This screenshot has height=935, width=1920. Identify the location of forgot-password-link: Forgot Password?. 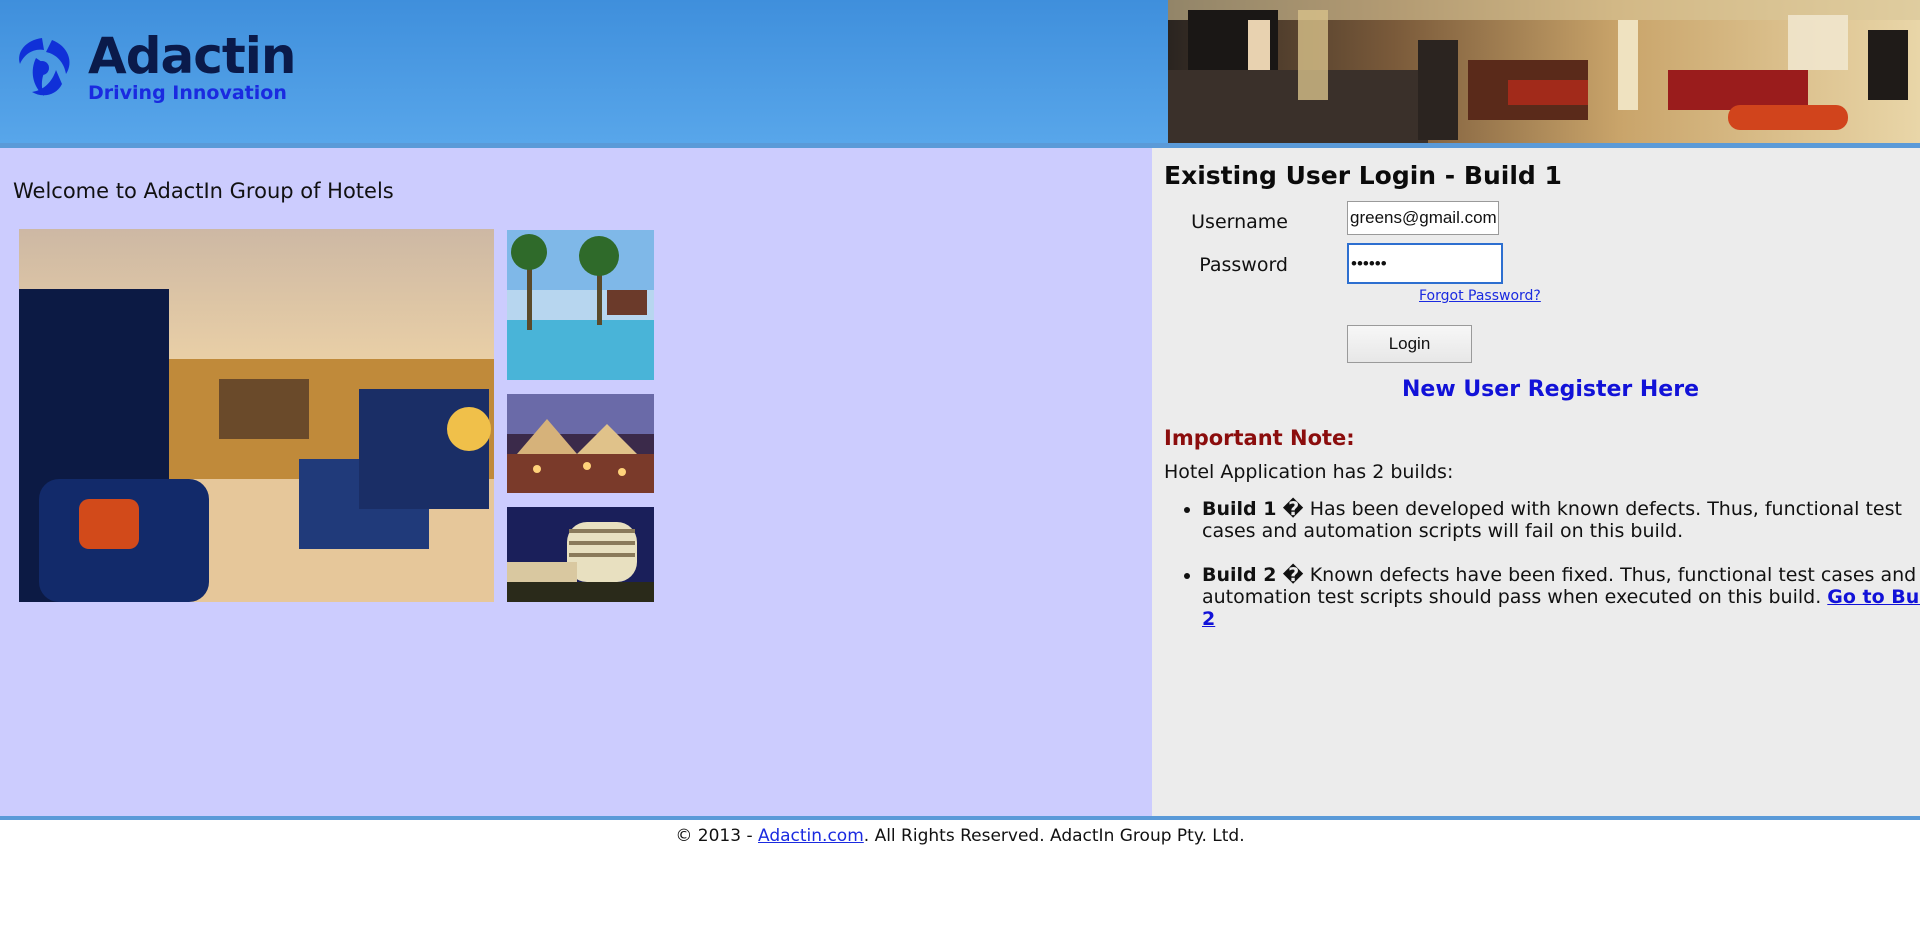
(1480, 296).